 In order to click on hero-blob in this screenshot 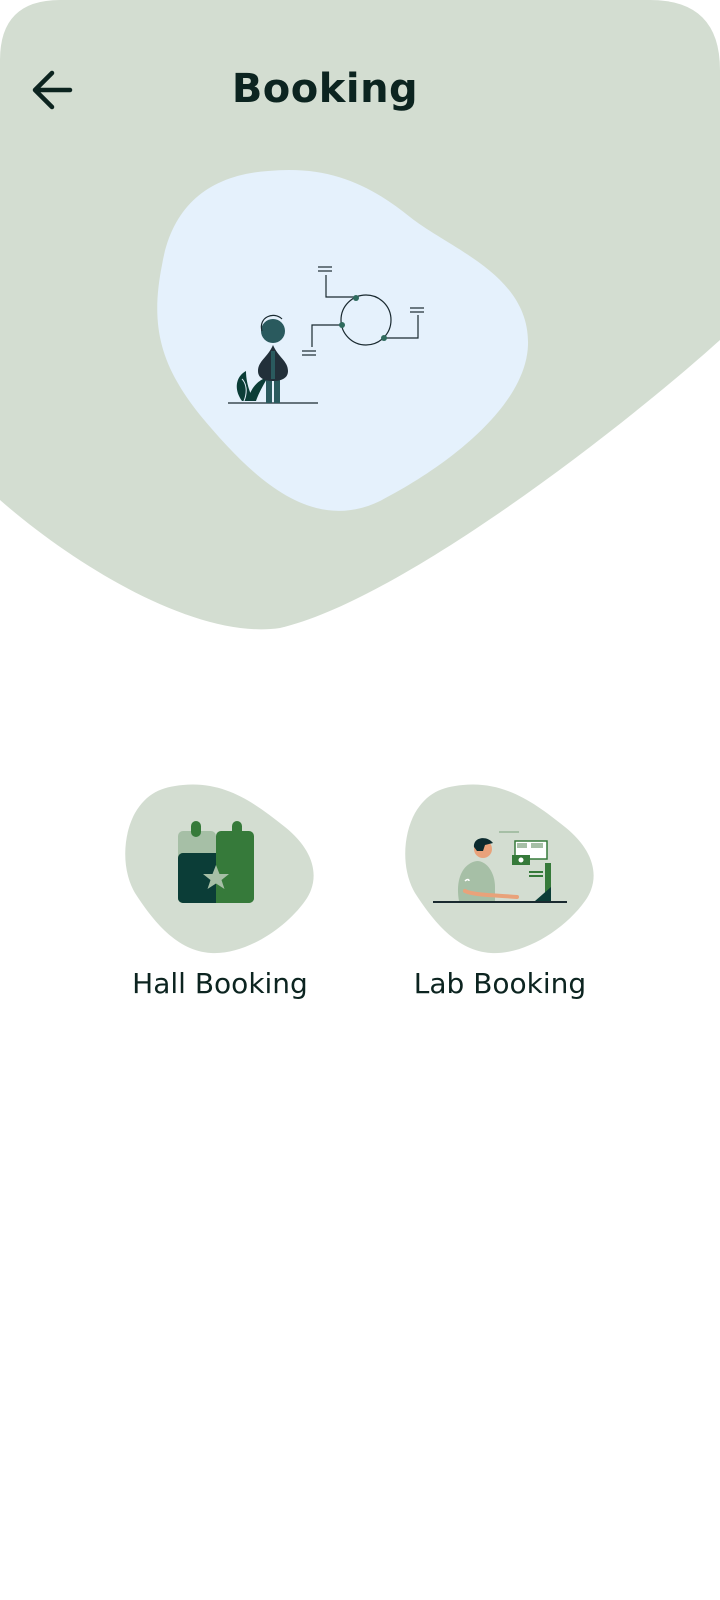, I will do `click(343, 340)`.